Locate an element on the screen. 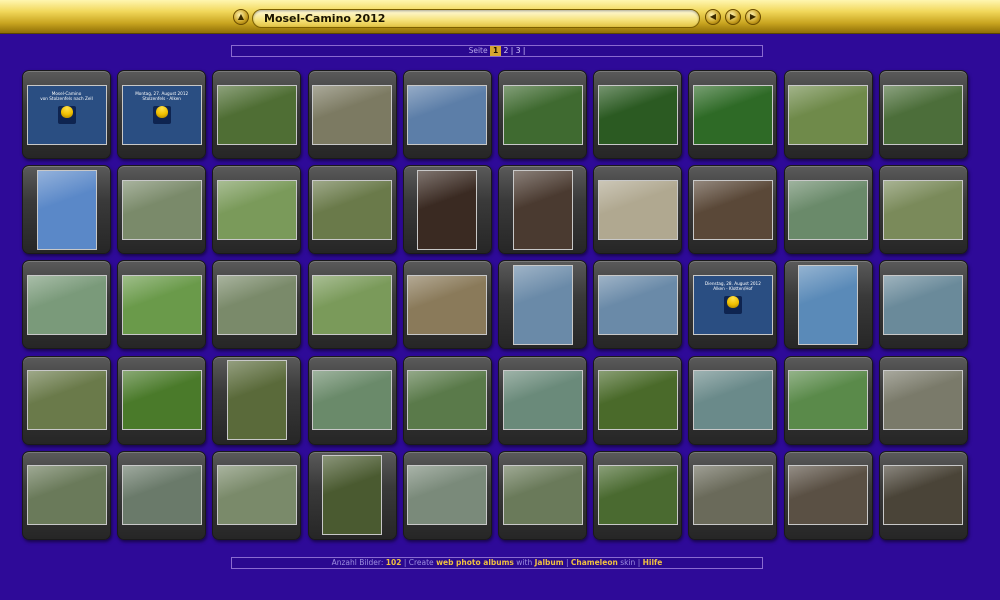 The width and height of the screenshot is (1000, 600). thumbnail-tile: Mosel-Camino von Stolzenfels nach Zell is located at coordinates (66, 114).